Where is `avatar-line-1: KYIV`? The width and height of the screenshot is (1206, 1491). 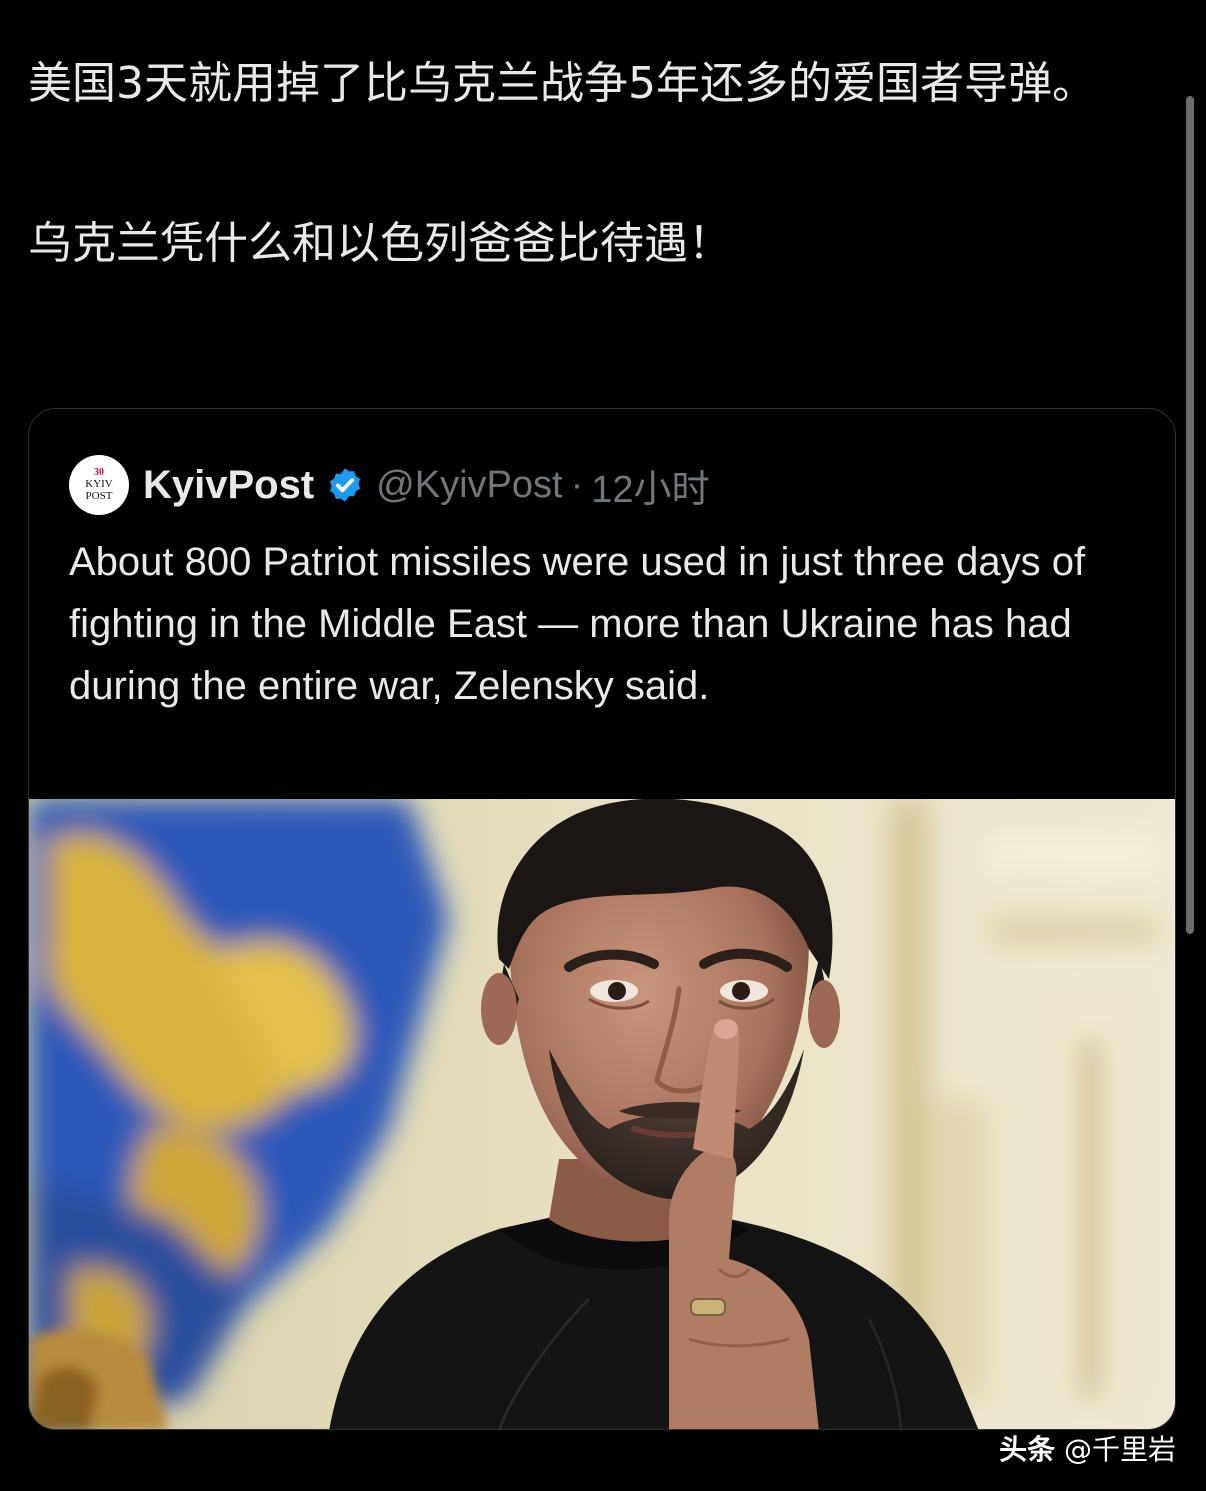 avatar-line-1: KYIV is located at coordinates (99, 484).